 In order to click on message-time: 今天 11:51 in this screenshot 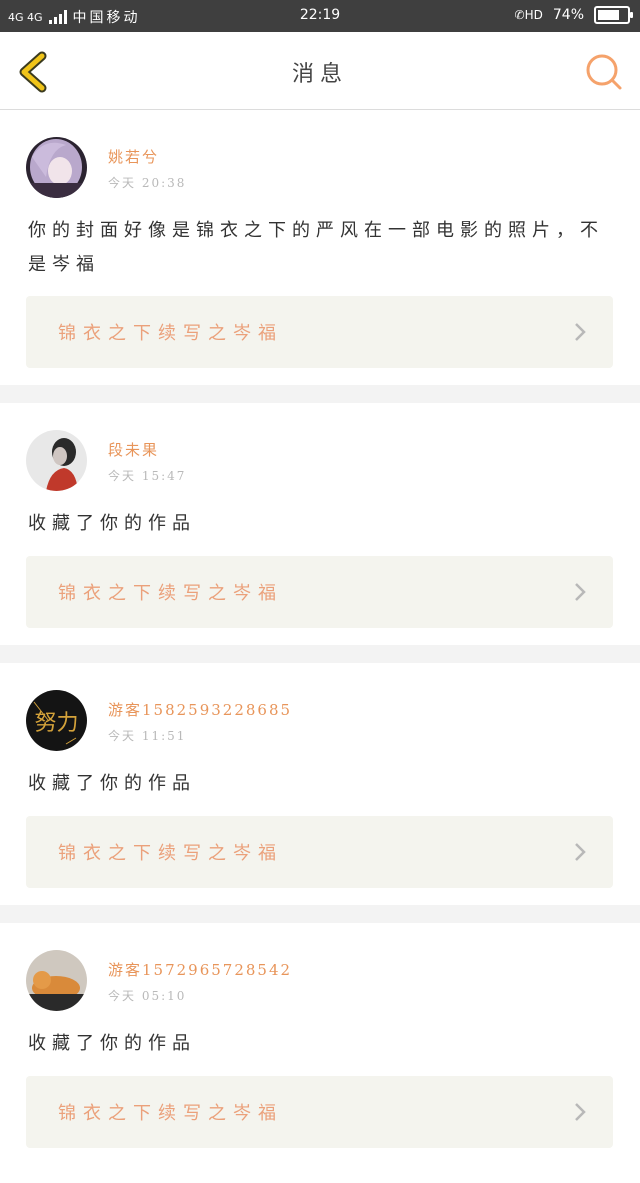, I will do `click(147, 736)`.